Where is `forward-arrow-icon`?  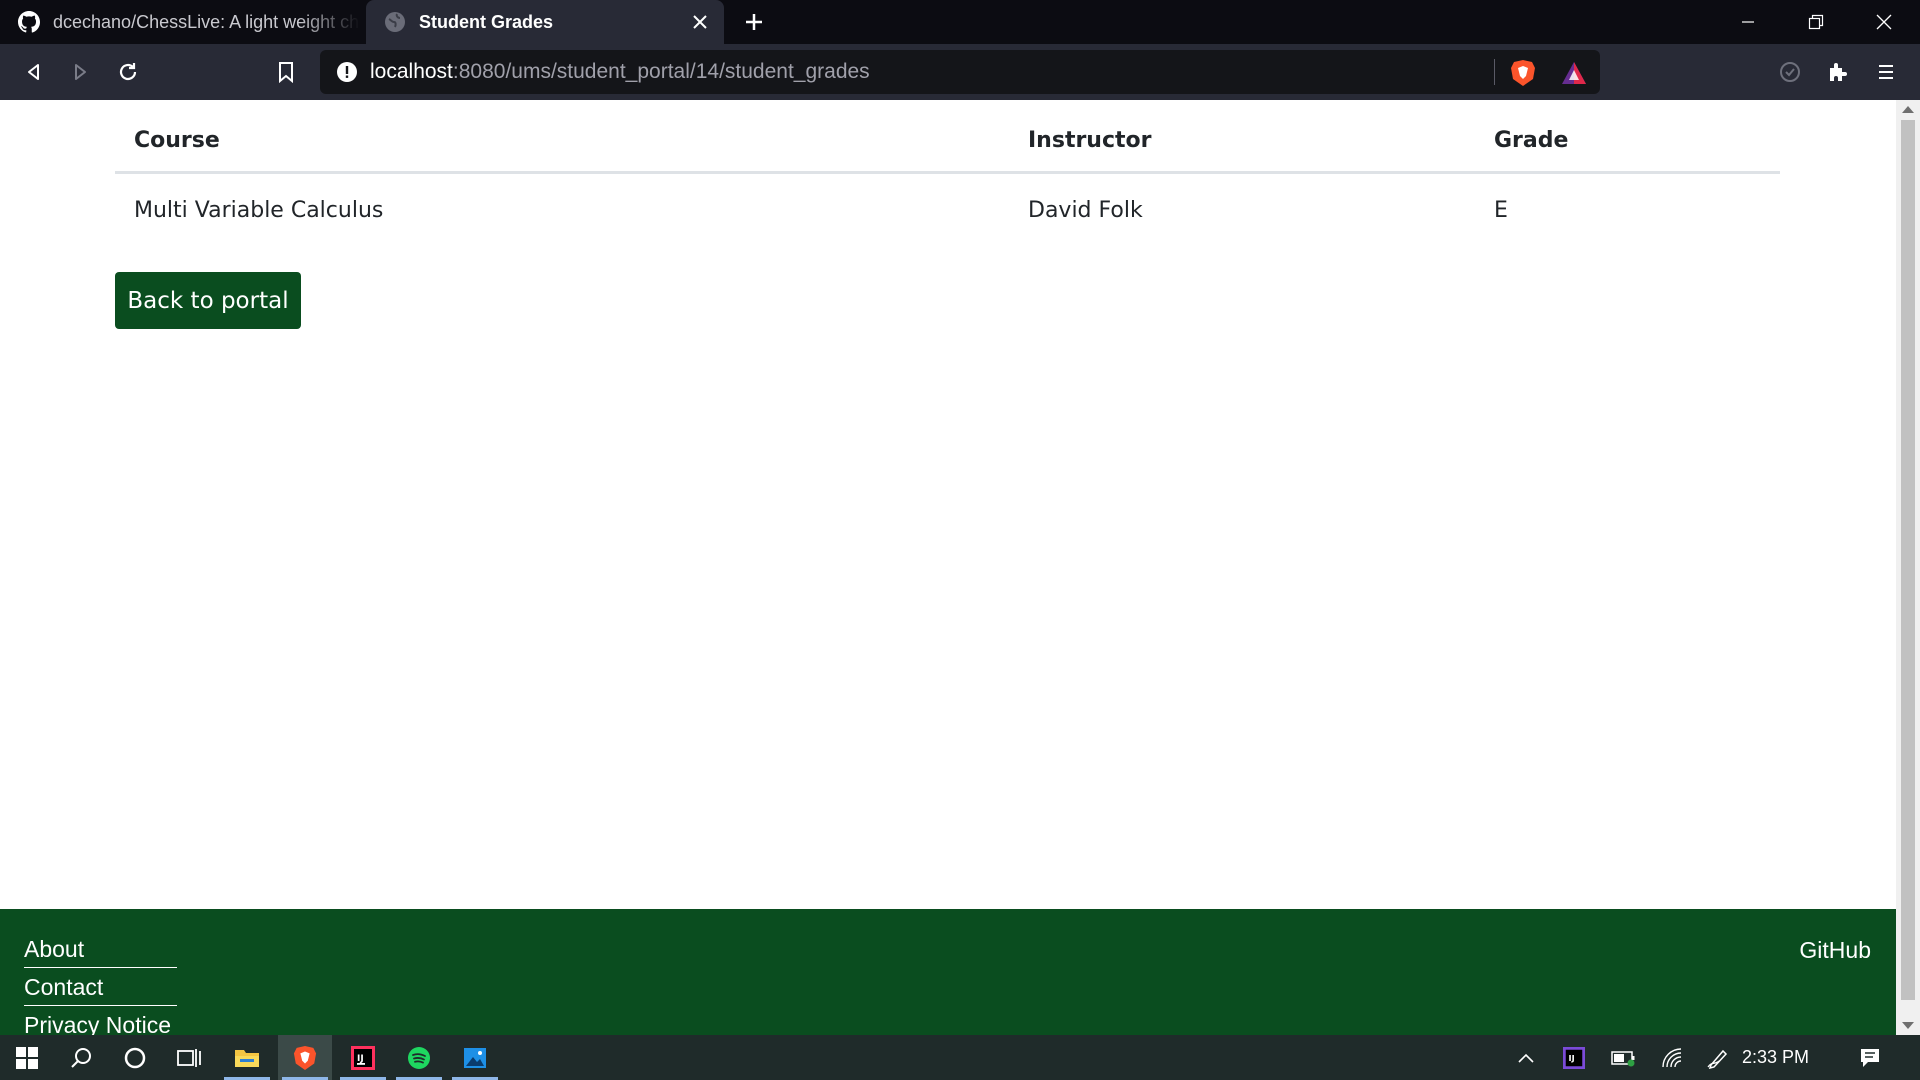
forward-arrow-icon is located at coordinates (80, 72).